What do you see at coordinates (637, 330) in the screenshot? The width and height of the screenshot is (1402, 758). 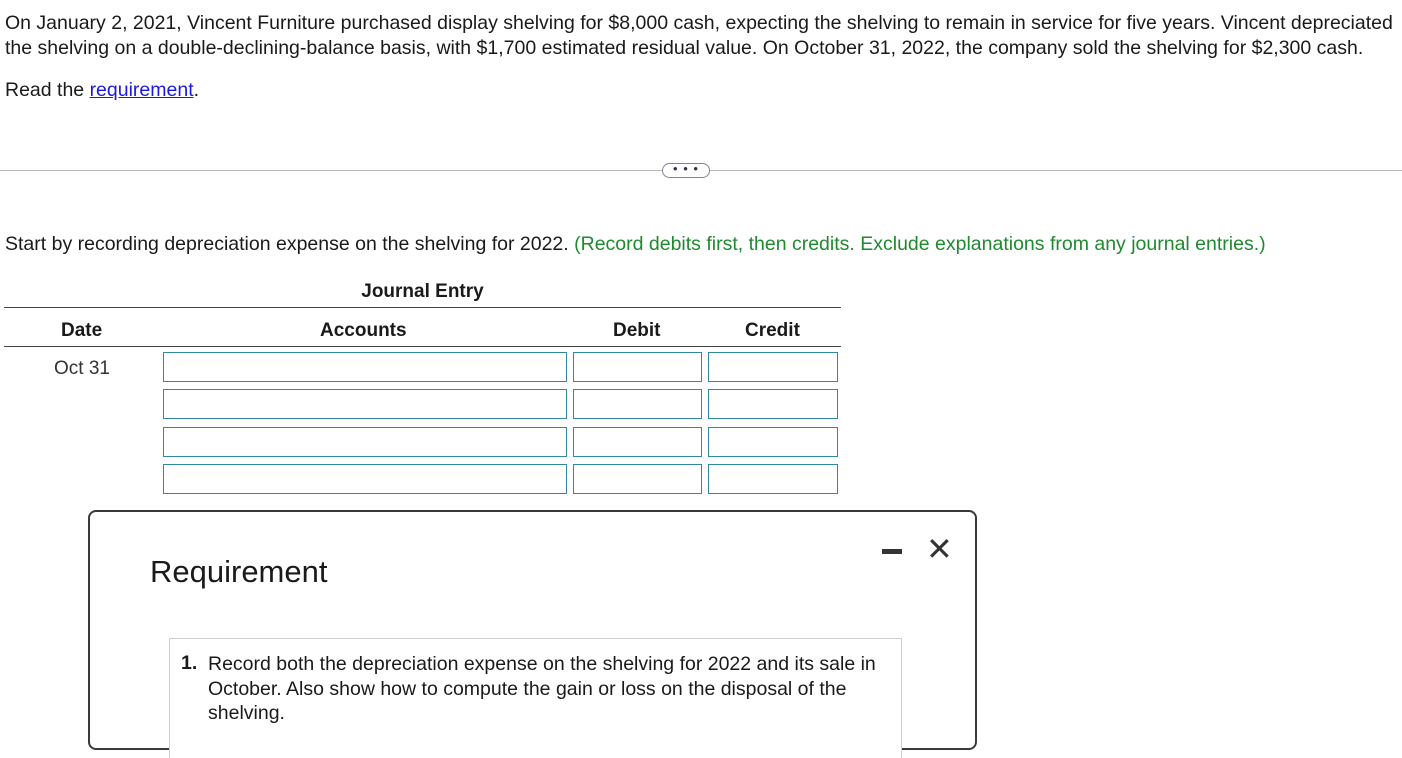 I see `header-debit: Debit` at bounding box center [637, 330].